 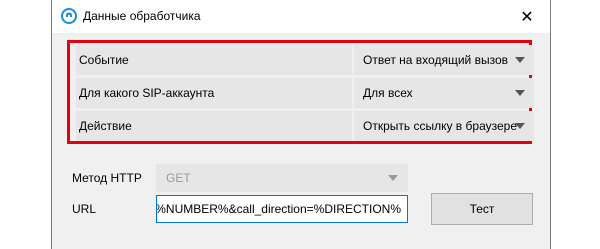 What do you see at coordinates (282, 178) in the screenshot?
I see `http-method-select: GET` at bounding box center [282, 178].